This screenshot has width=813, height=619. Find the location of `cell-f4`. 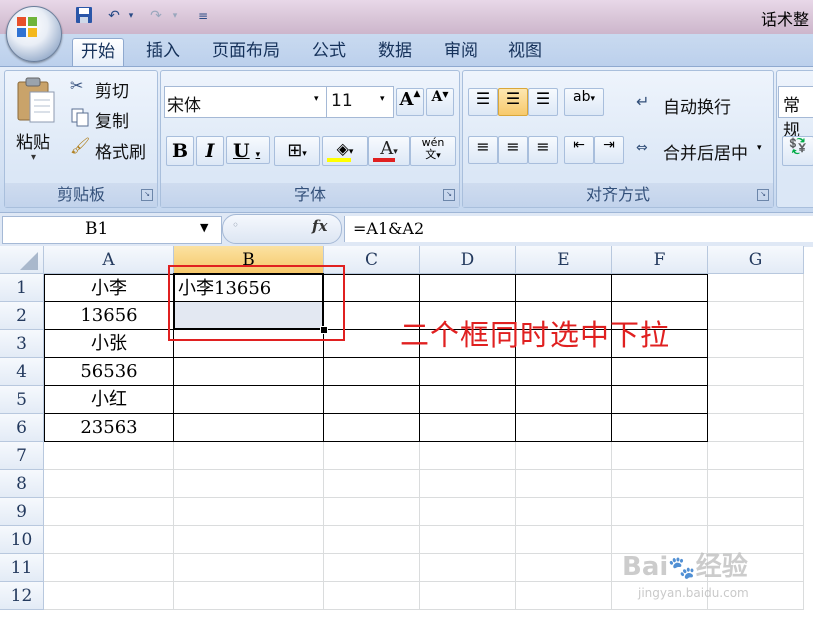

cell-f4 is located at coordinates (660, 372).